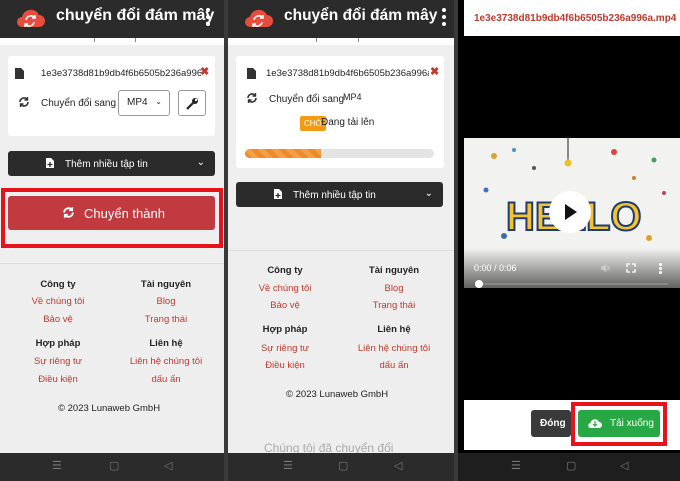 The image size is (680, 481). I want to click on mute-icon, so click(605, 268).